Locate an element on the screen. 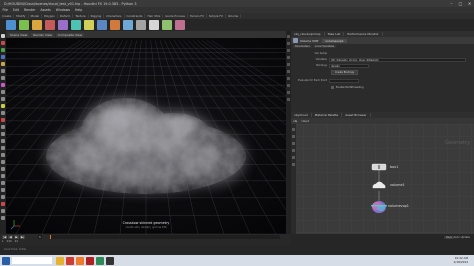 Image resolution: width=474 pixels, height=266 pixels. snapshot-icon is located at coordinates (288, 99).